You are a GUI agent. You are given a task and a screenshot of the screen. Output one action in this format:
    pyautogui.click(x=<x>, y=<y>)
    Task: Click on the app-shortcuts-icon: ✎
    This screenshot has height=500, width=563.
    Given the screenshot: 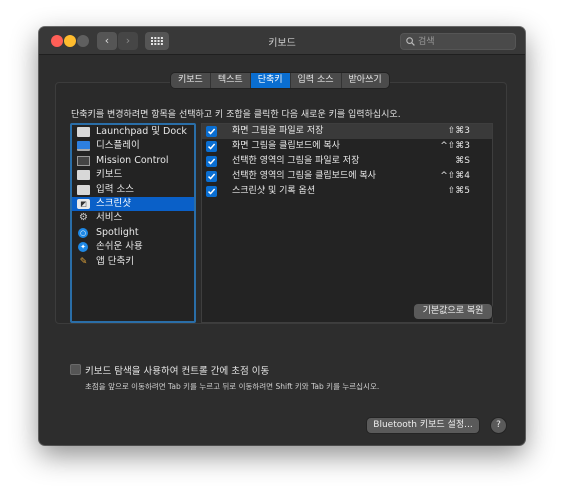 What is the action you would take?
    pyautogui.click(x=83, y=261)
    